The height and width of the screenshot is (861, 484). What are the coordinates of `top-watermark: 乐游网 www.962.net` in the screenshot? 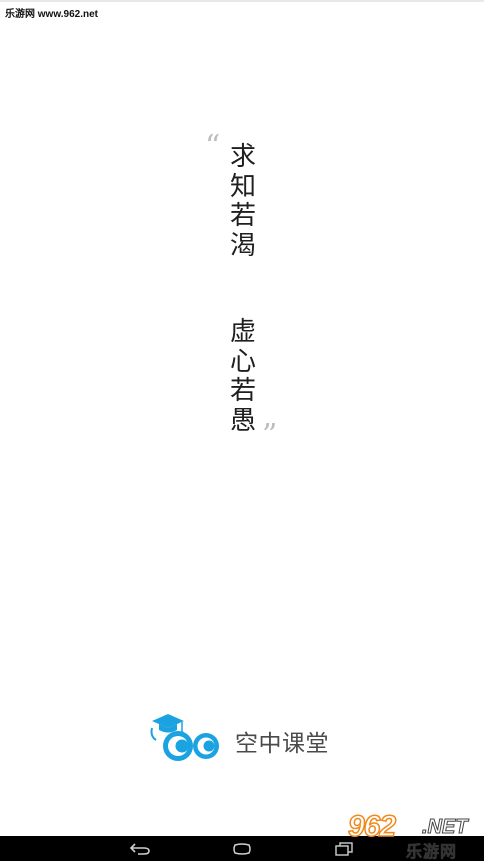 It's located at (51, 14).